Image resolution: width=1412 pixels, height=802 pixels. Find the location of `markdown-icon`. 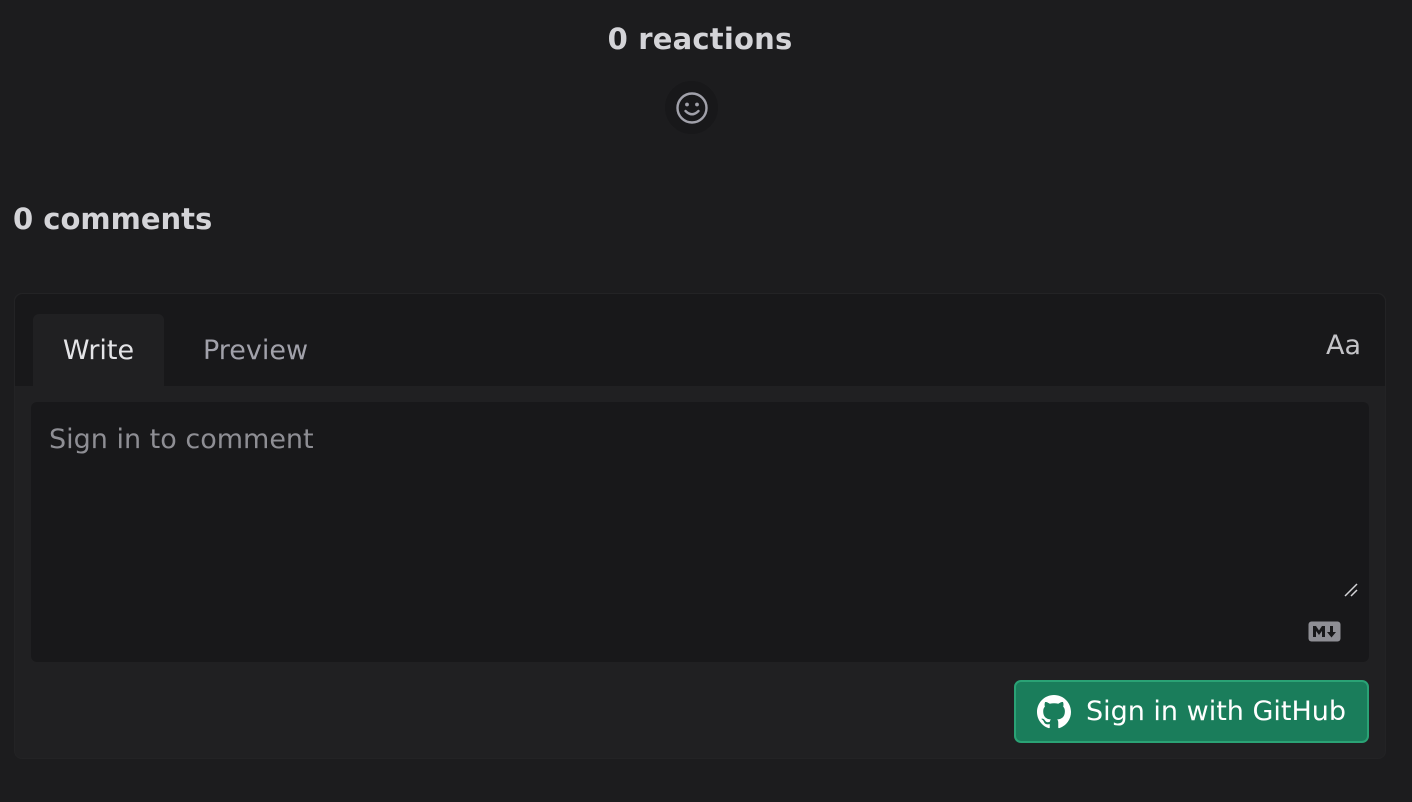

markdown-icon is located at coordinates (1324, 631).